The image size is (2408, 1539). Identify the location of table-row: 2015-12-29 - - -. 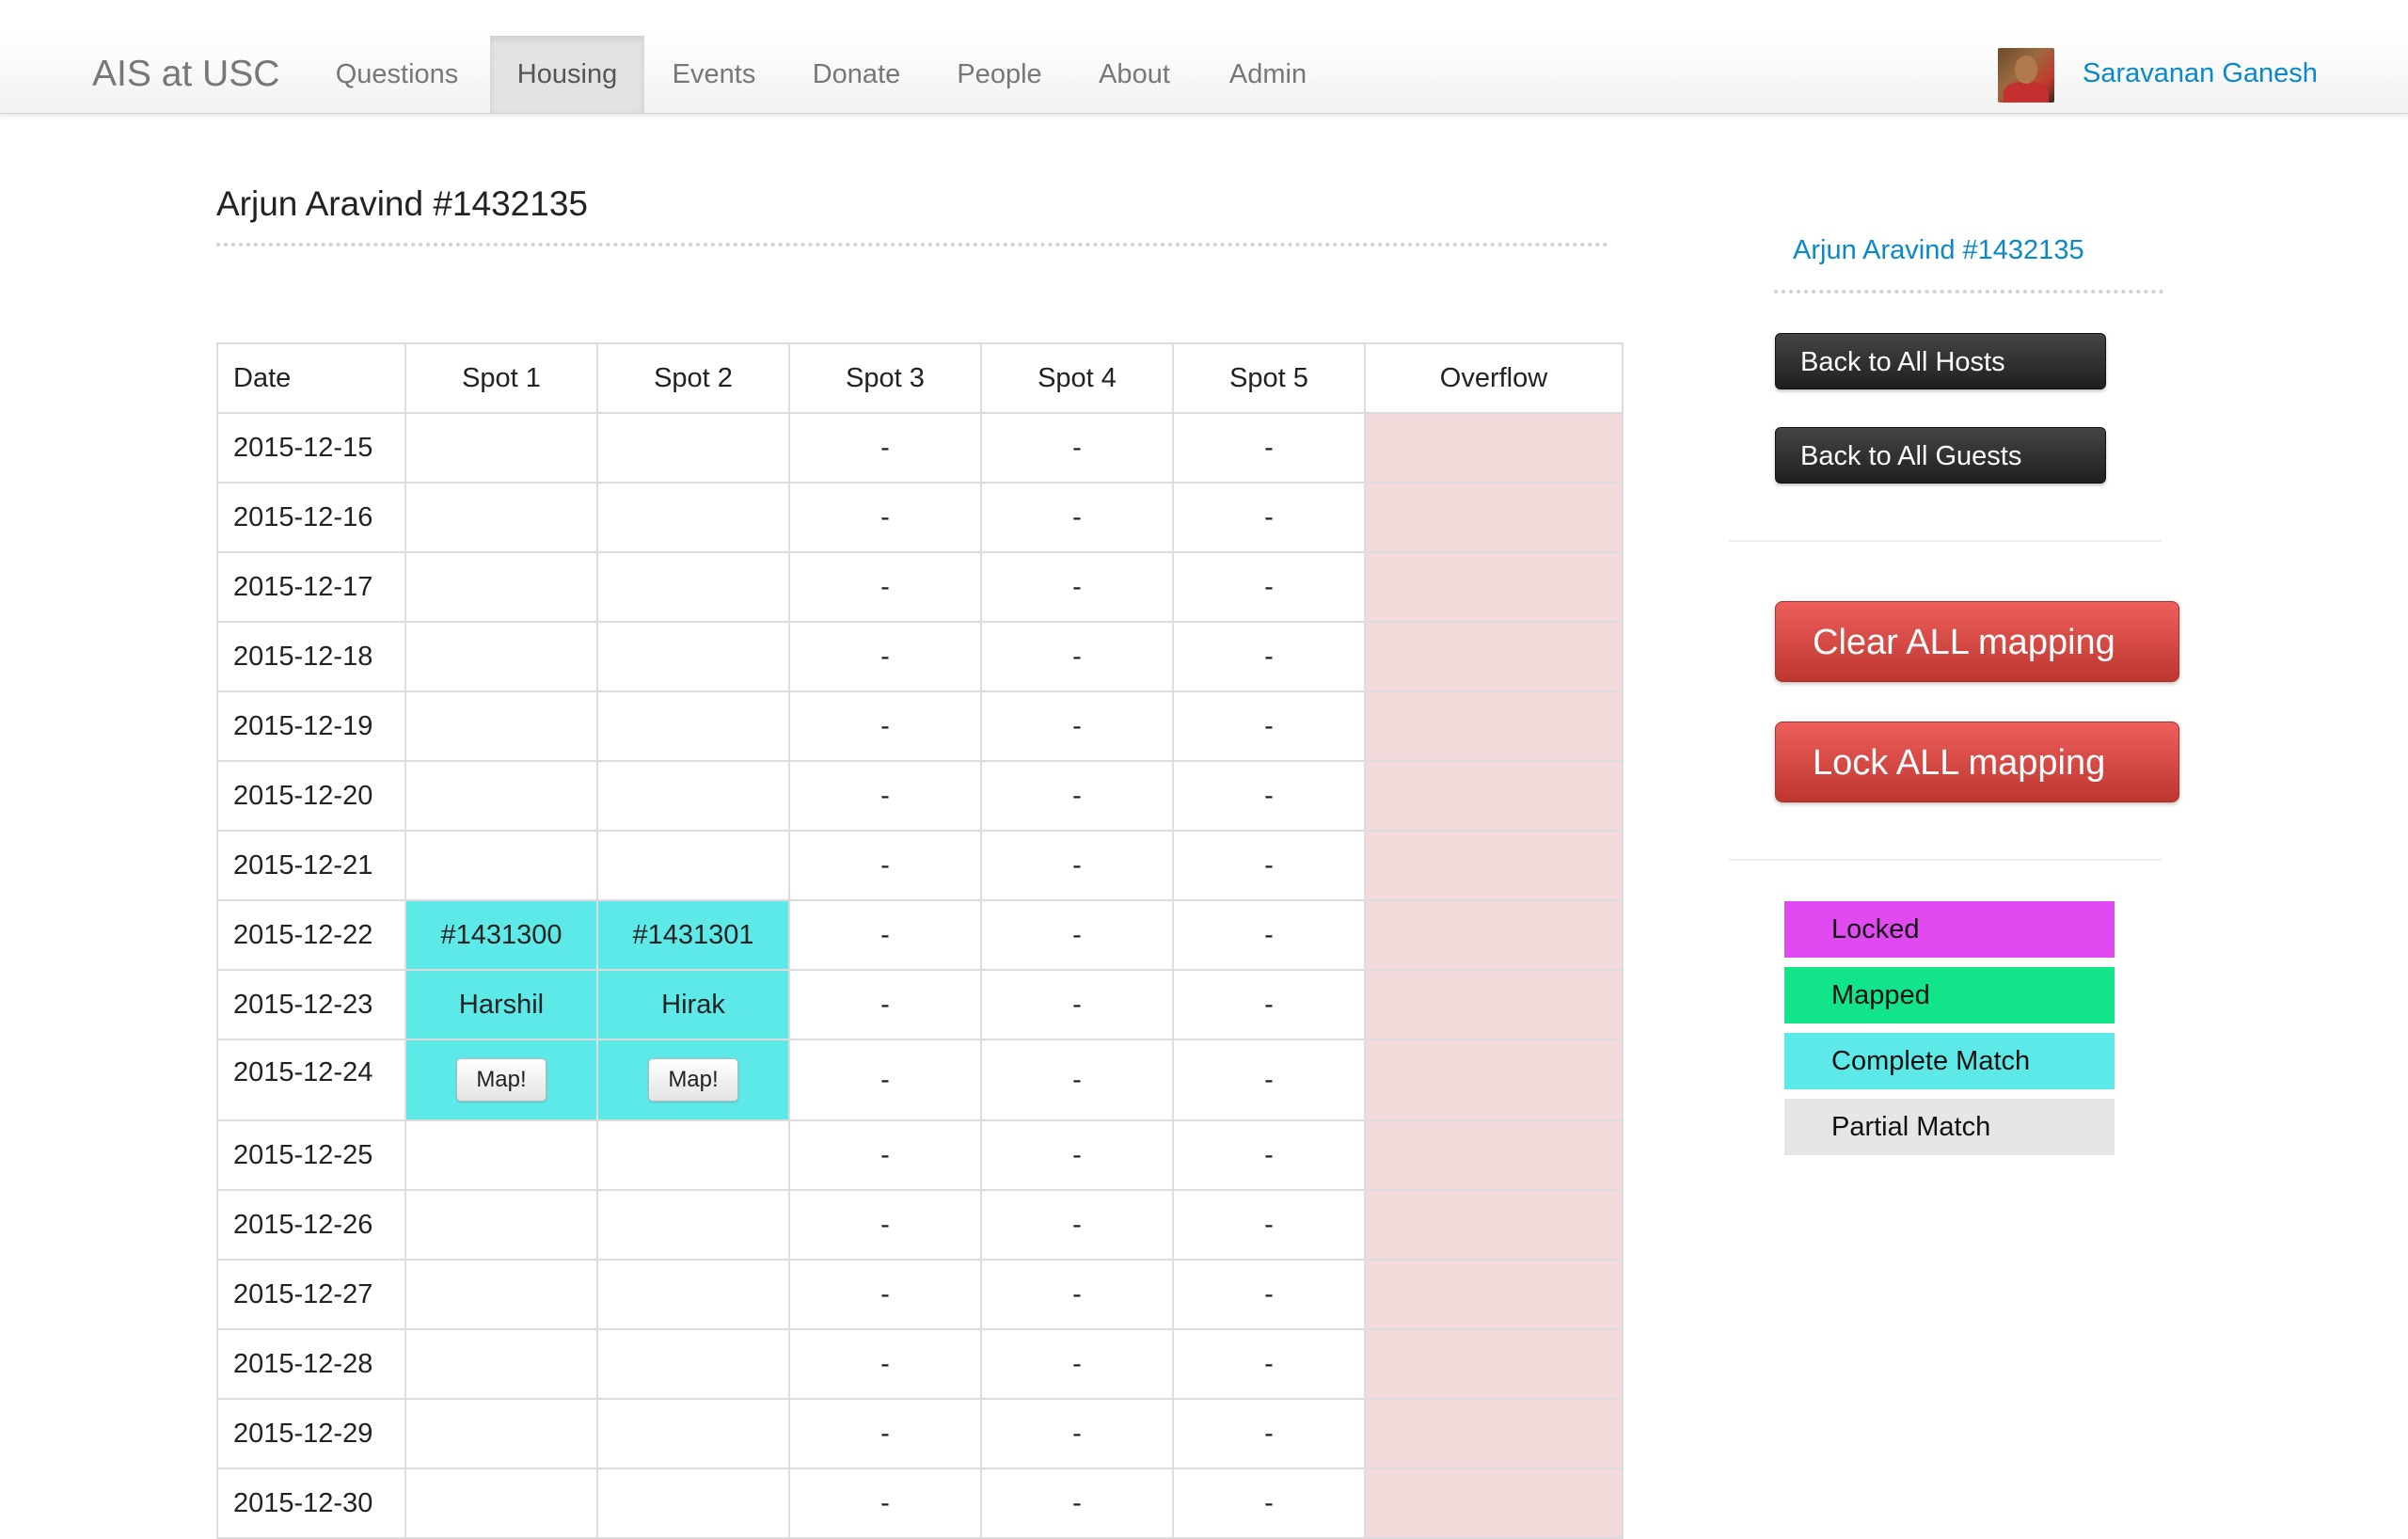
(920, 1433).